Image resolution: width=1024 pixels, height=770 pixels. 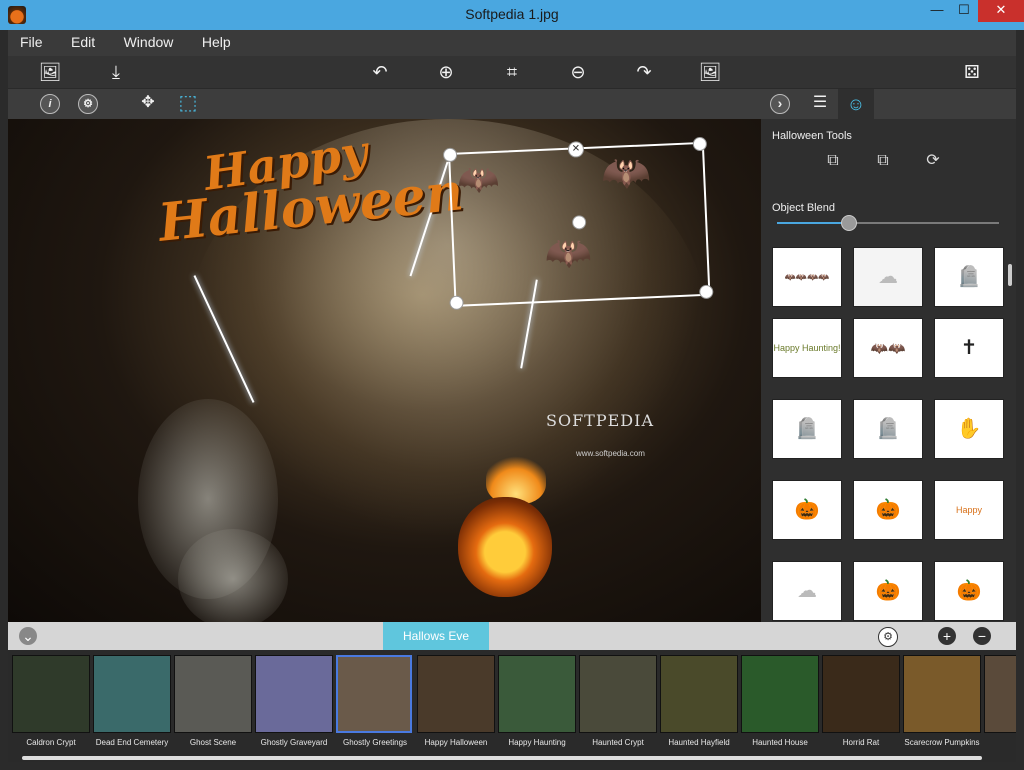 What do you see at coordinates (216, 40) in the screenshot?
I see `menu-help: Help` at bounding box center [216, 40].